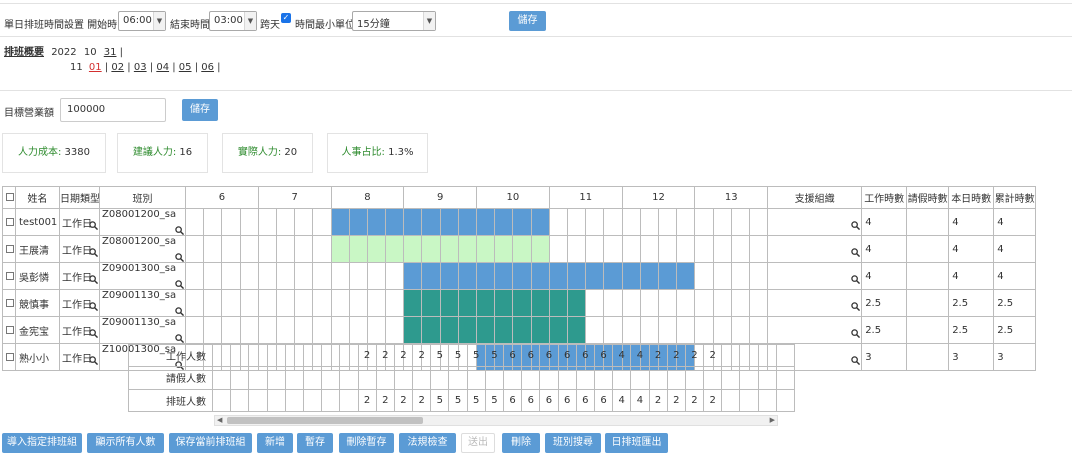 The height and width of the screenshot is (468, 1072). I want to click on action-button: 保存當前排班組, so click(210, 443).